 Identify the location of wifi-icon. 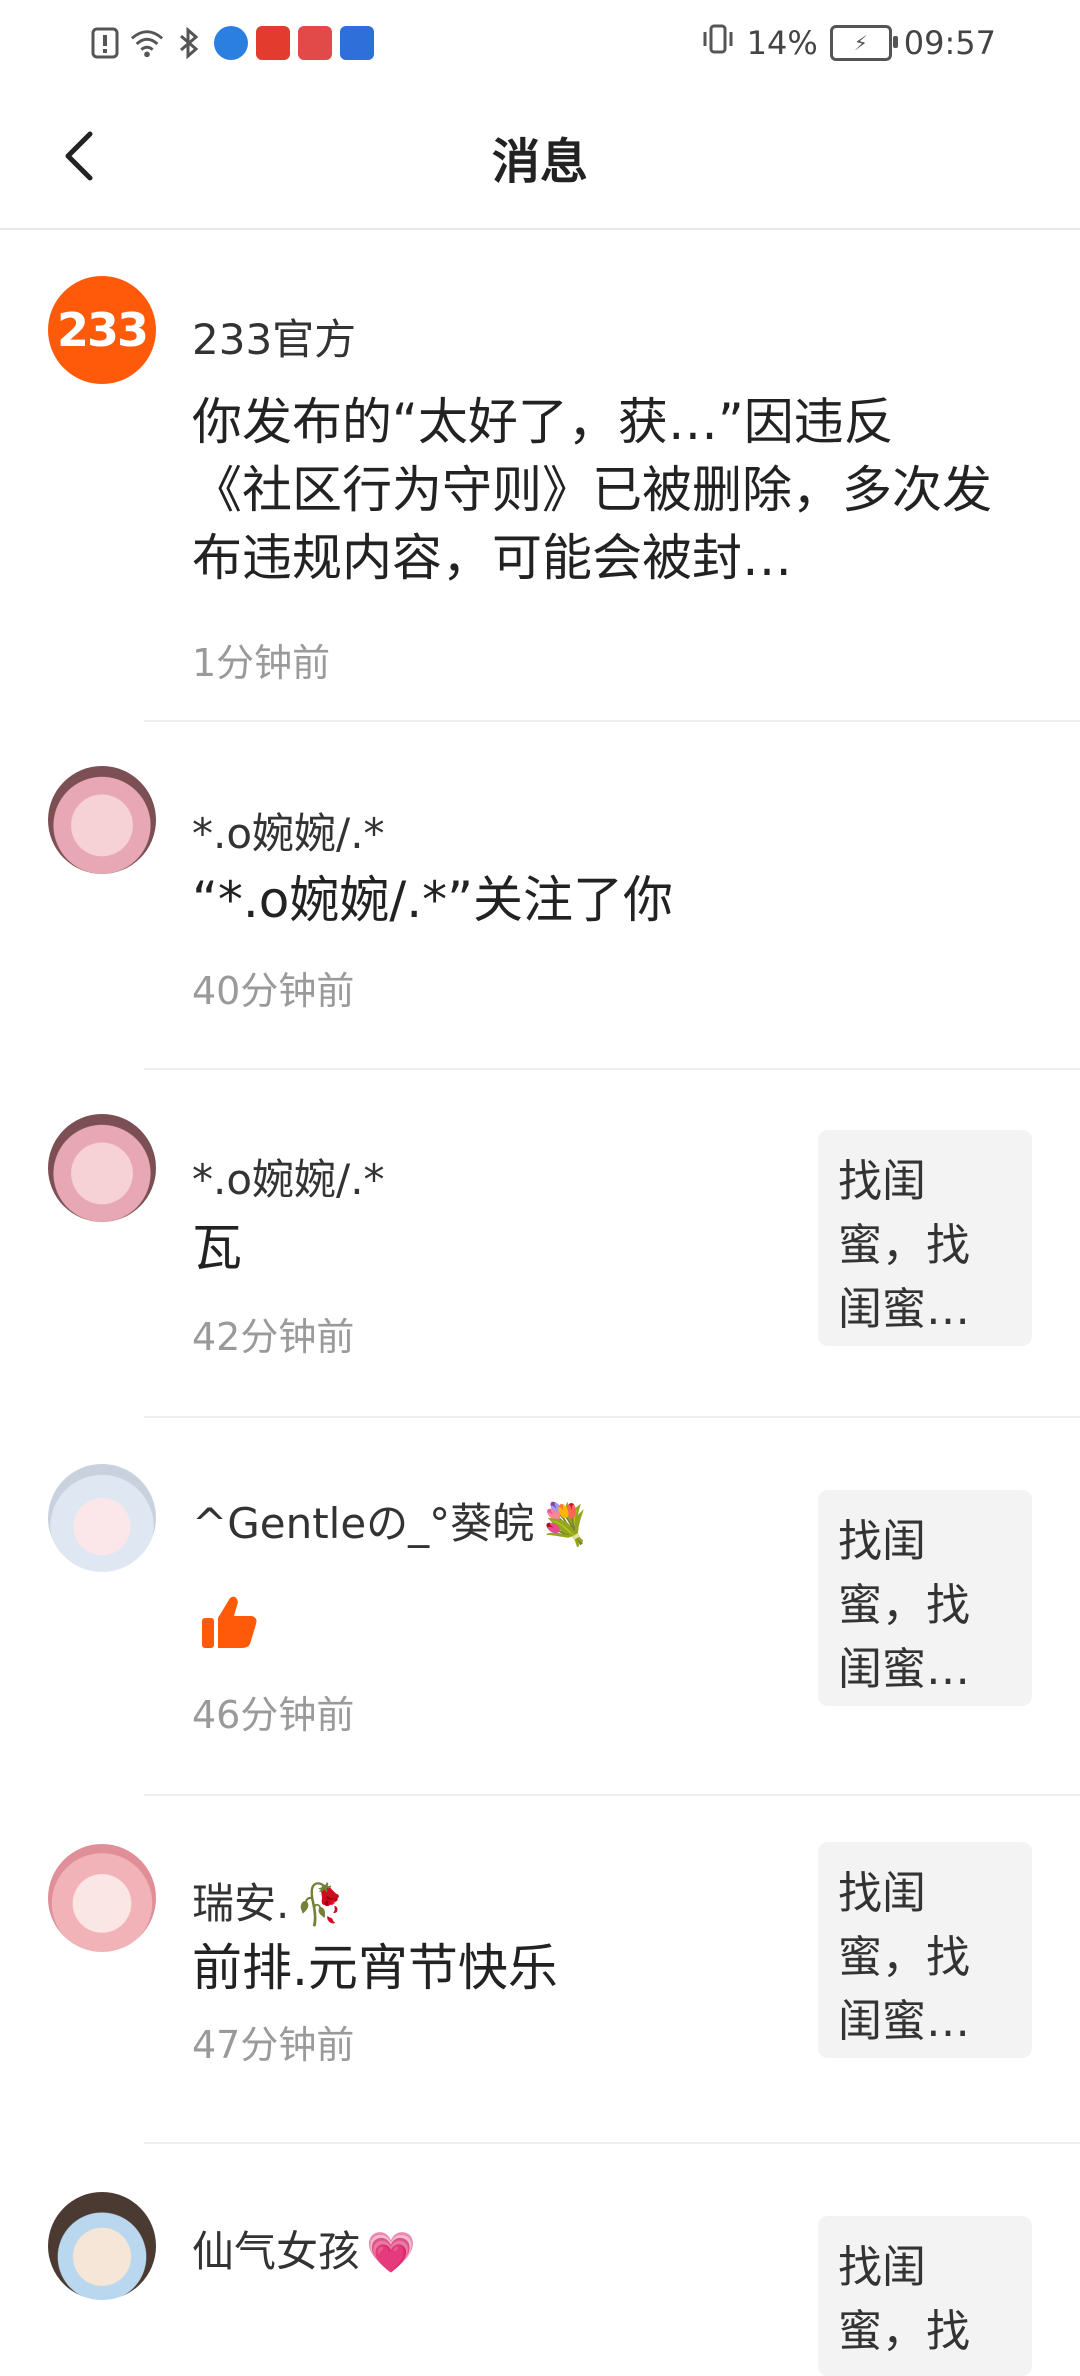
(147, 43).